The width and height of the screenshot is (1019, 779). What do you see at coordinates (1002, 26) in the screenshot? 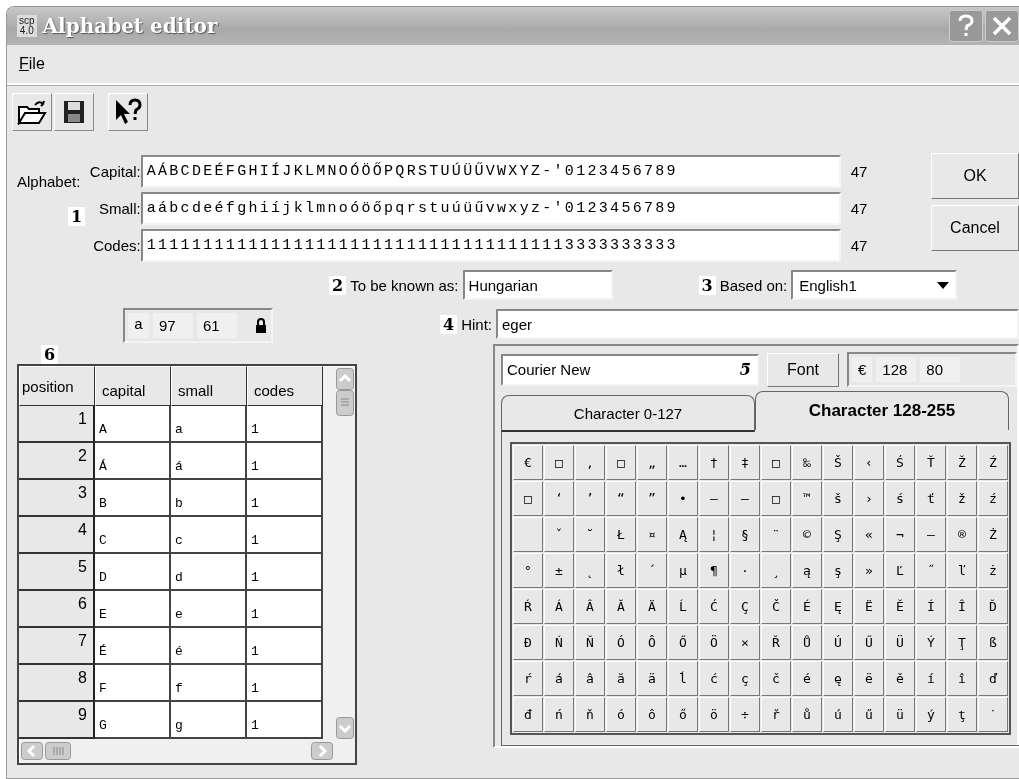
I see `close-button` at bounding box center [1002, 26].